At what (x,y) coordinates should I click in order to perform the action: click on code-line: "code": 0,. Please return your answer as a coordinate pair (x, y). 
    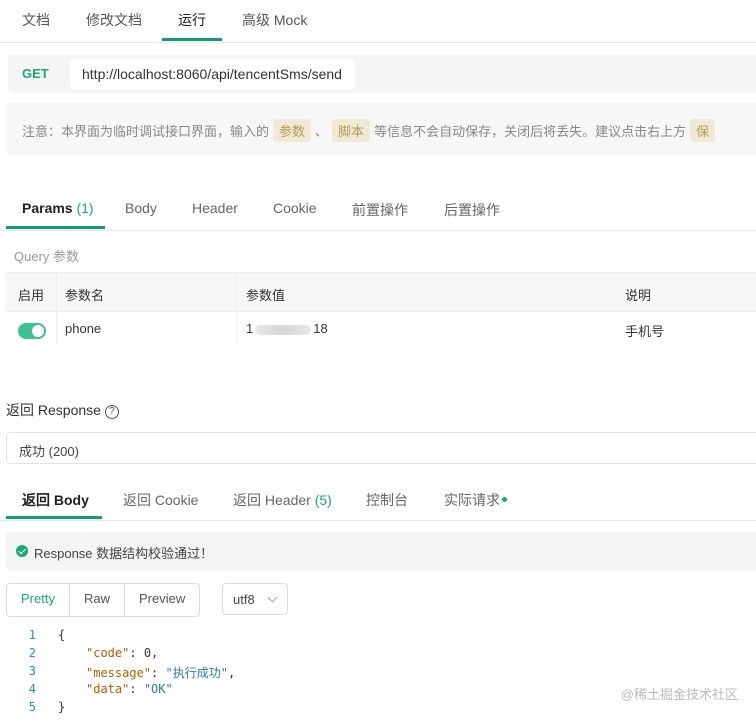
    Looking at the image, I should click on (122, 653).